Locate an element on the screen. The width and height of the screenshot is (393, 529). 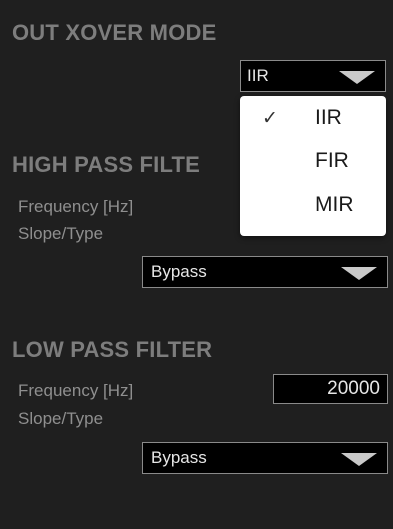
xover-mode-dropdown-menu: ✓ IIR FIR MIR is located at coordinates (313, 166).